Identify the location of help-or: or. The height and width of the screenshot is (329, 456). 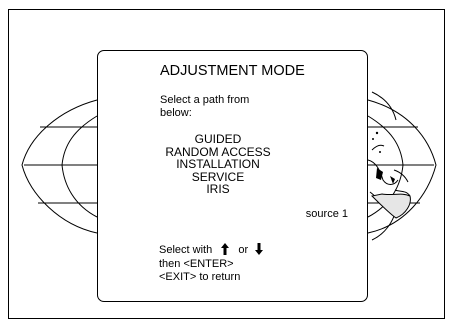
(243, 250).